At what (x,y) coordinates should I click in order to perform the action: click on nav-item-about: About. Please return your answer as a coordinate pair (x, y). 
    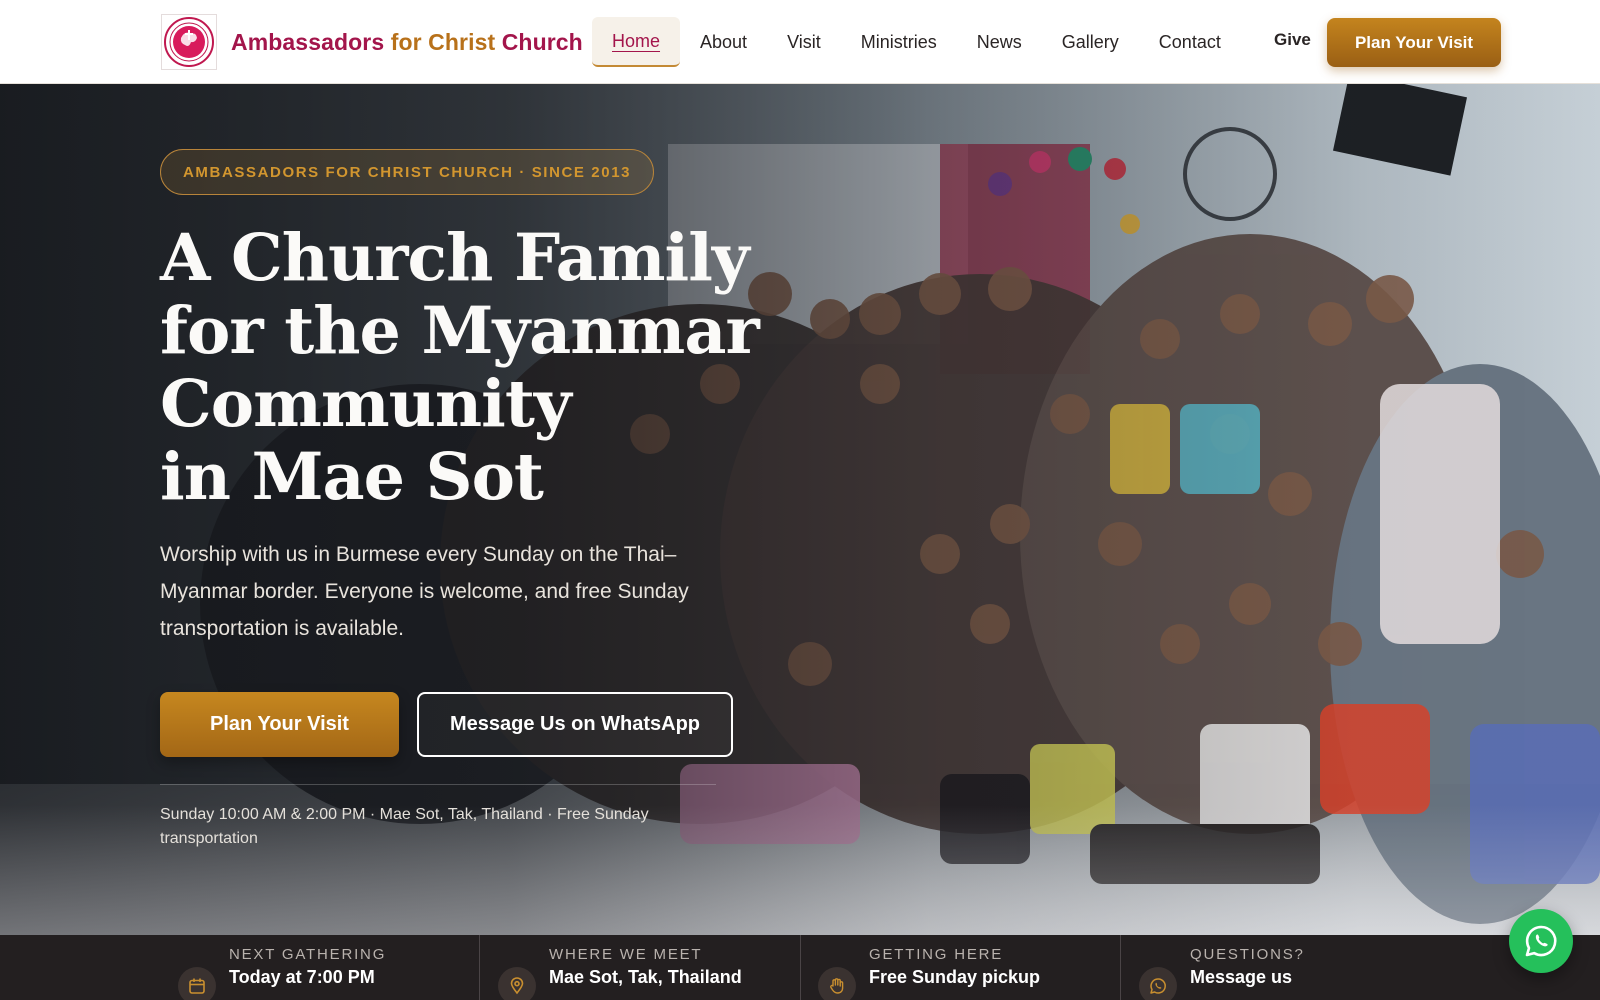
    Looking at the image, I should click on (723, 42).